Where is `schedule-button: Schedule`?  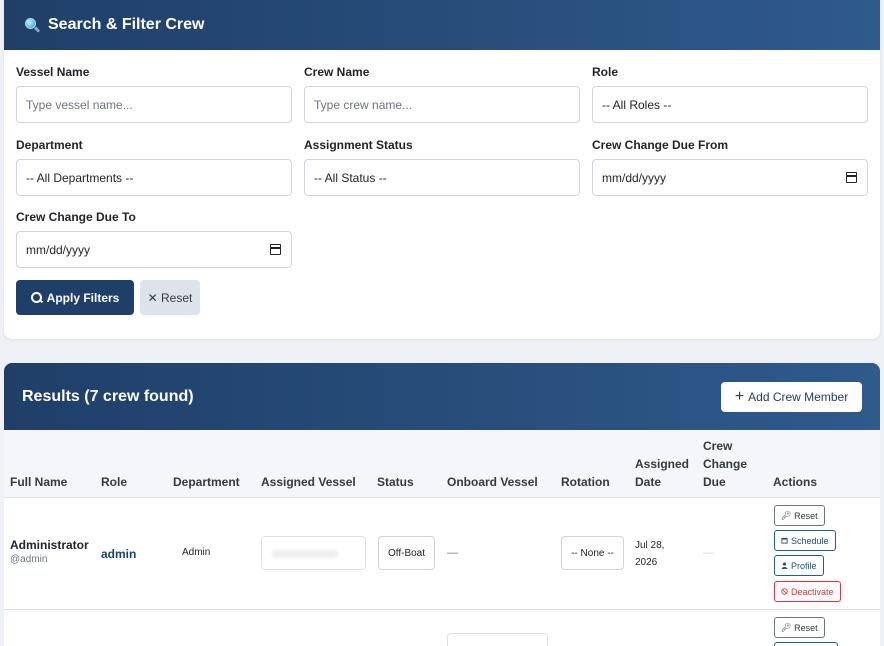
schedule-button: Schedule is located at coordinates (805, 540).